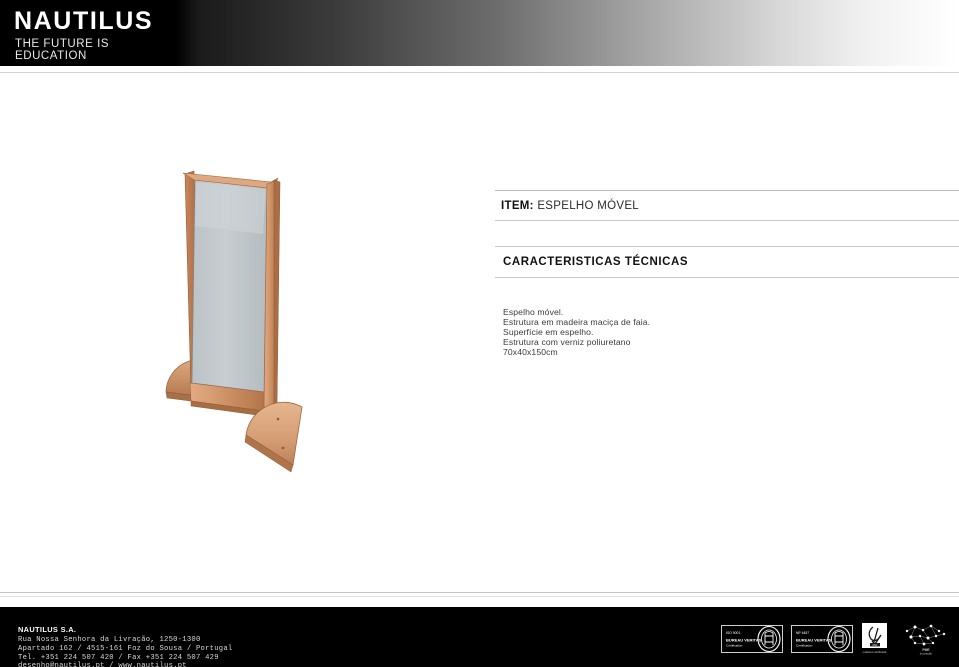  Describe the element at coordinates (84, 21) in the screenshot. I see `brand-name: NAUTILUS` at that location.